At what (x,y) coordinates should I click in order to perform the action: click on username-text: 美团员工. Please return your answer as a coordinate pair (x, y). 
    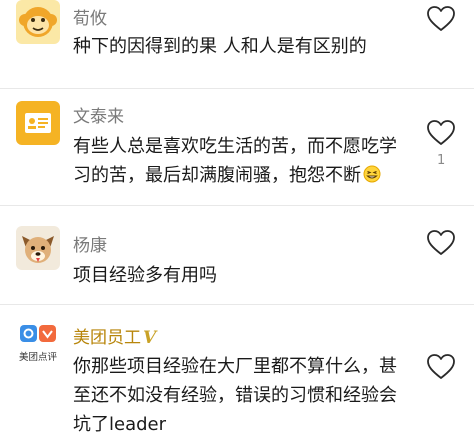
    Looking at the image, I should click on (107, 338).